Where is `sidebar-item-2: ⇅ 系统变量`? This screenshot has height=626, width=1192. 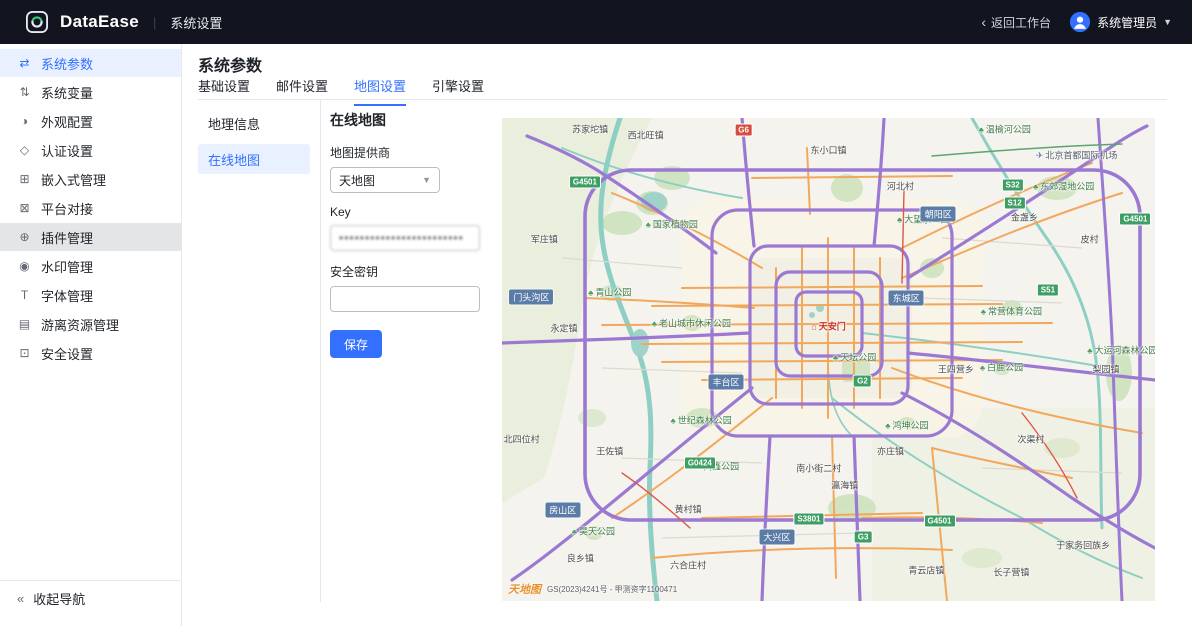 sidebar-item-2: ⇅ 系统变量 is located at coordinates (90, 92).